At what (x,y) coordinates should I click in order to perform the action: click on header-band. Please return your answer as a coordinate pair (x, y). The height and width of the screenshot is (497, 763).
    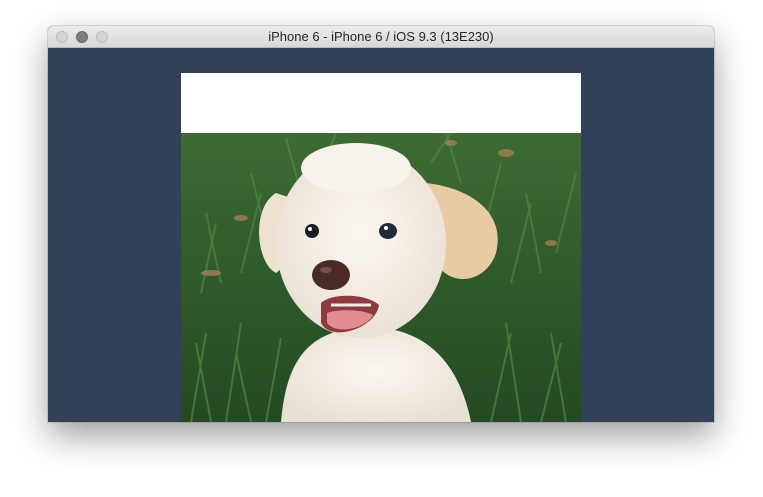
    Looking at the image, I should click on (381, 103).